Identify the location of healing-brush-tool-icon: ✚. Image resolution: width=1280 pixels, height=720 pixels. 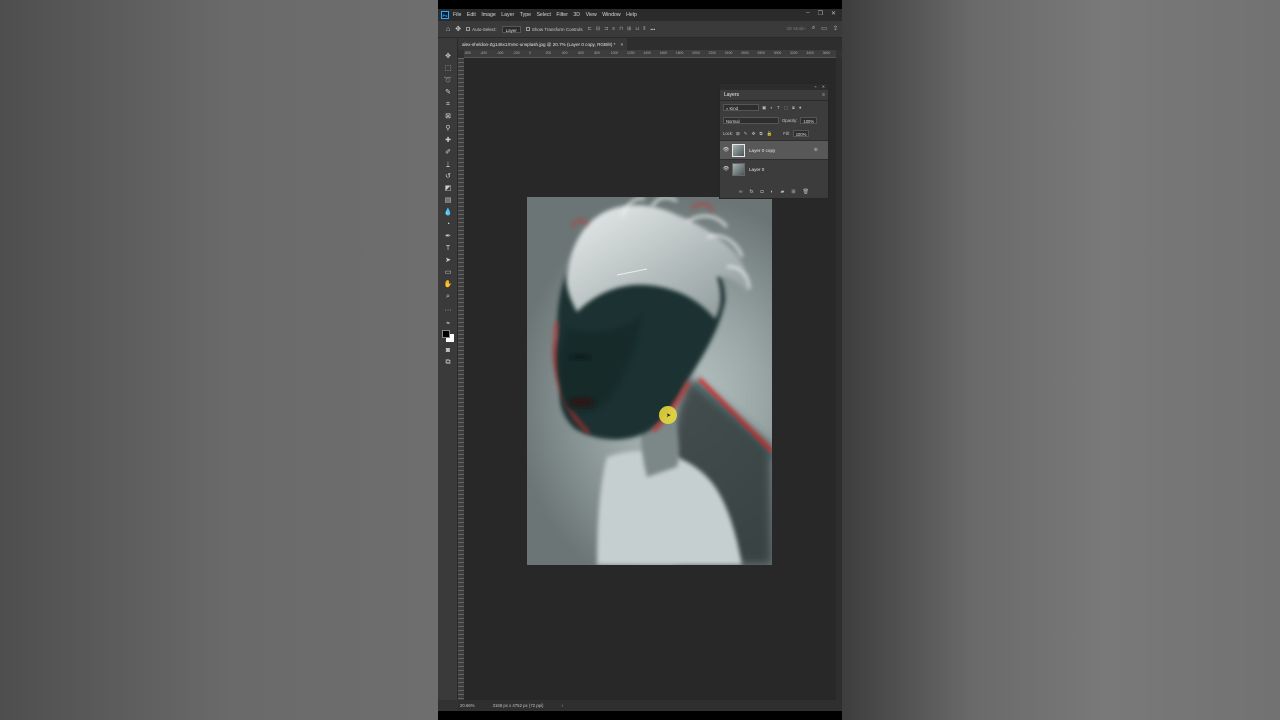
(448, 141).